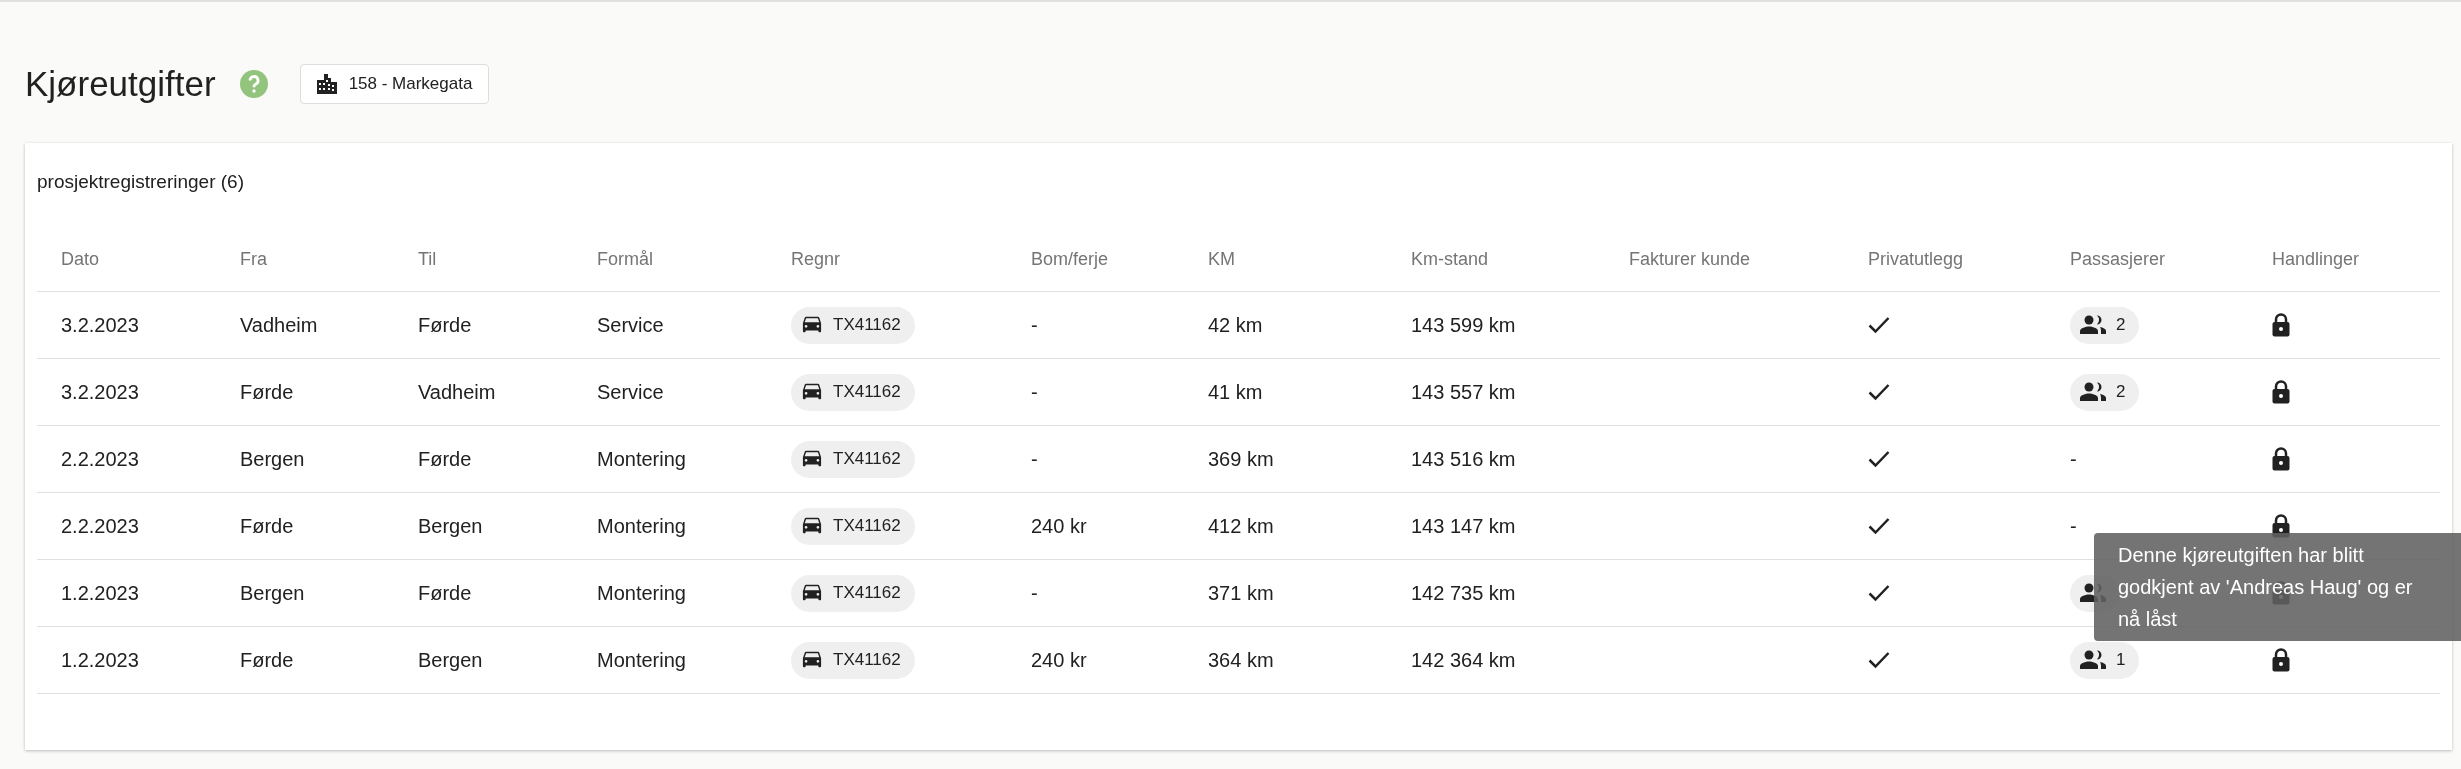 The height and width of the screenshot is (769, 2461). I want to click on column-header: Til, so click(428, 259).